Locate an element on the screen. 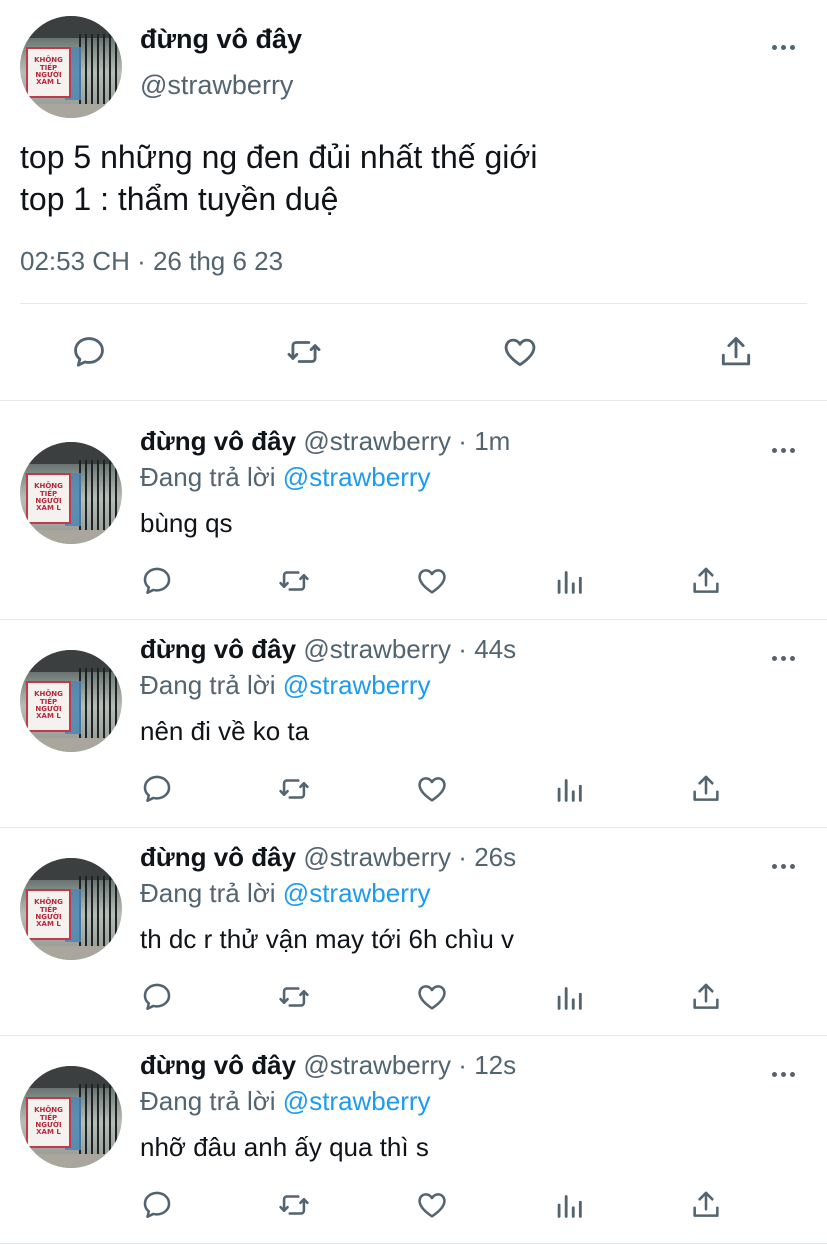 This screenshot has width=827, height=1244. reply-header: đừng vô đây @strawberry · 44s is located at coordinates (328, 649).